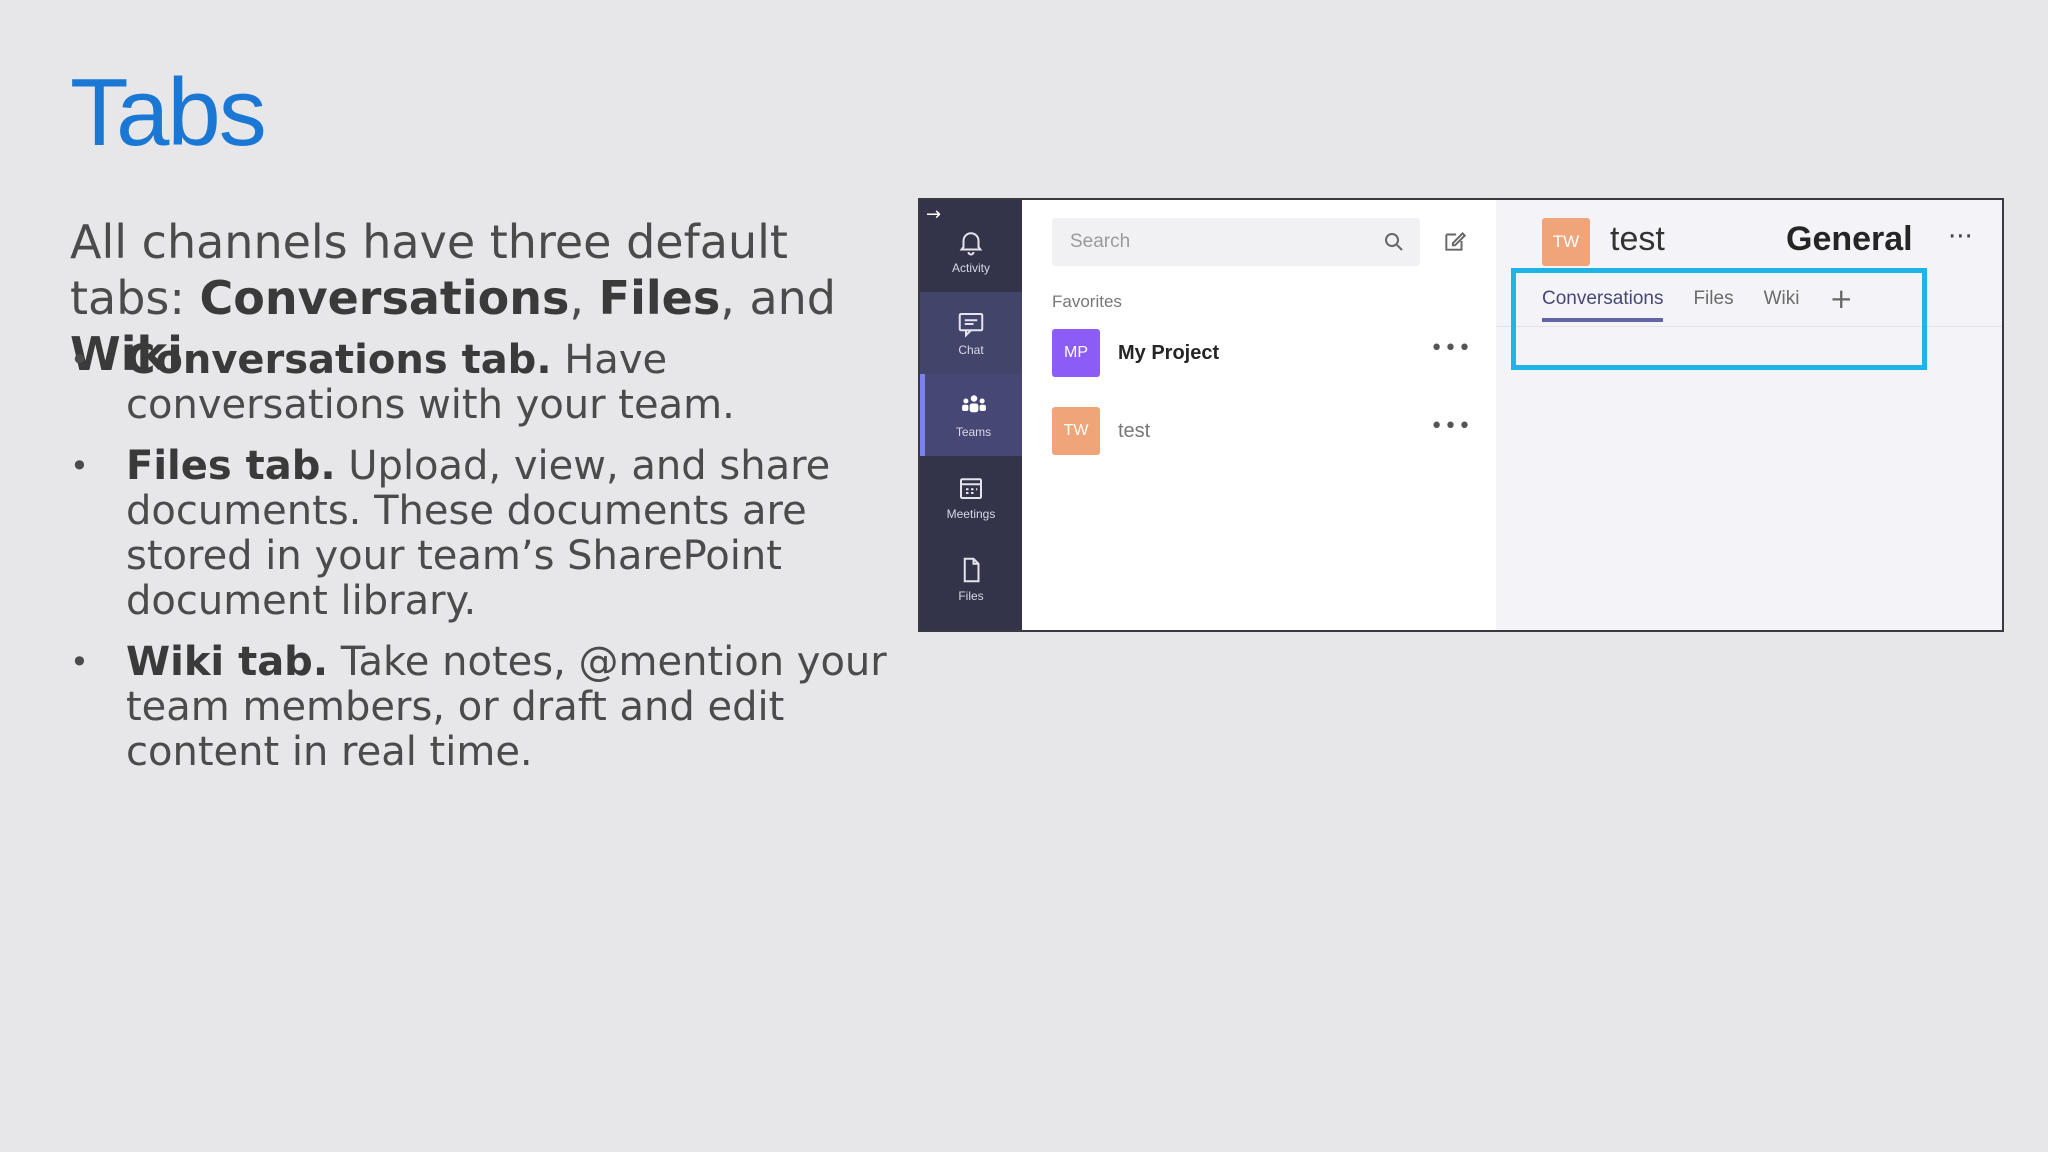  Describe the element at coordinates (339, 360) in the screenshot. I see `bullet-head: Conversations tab.` at that location.